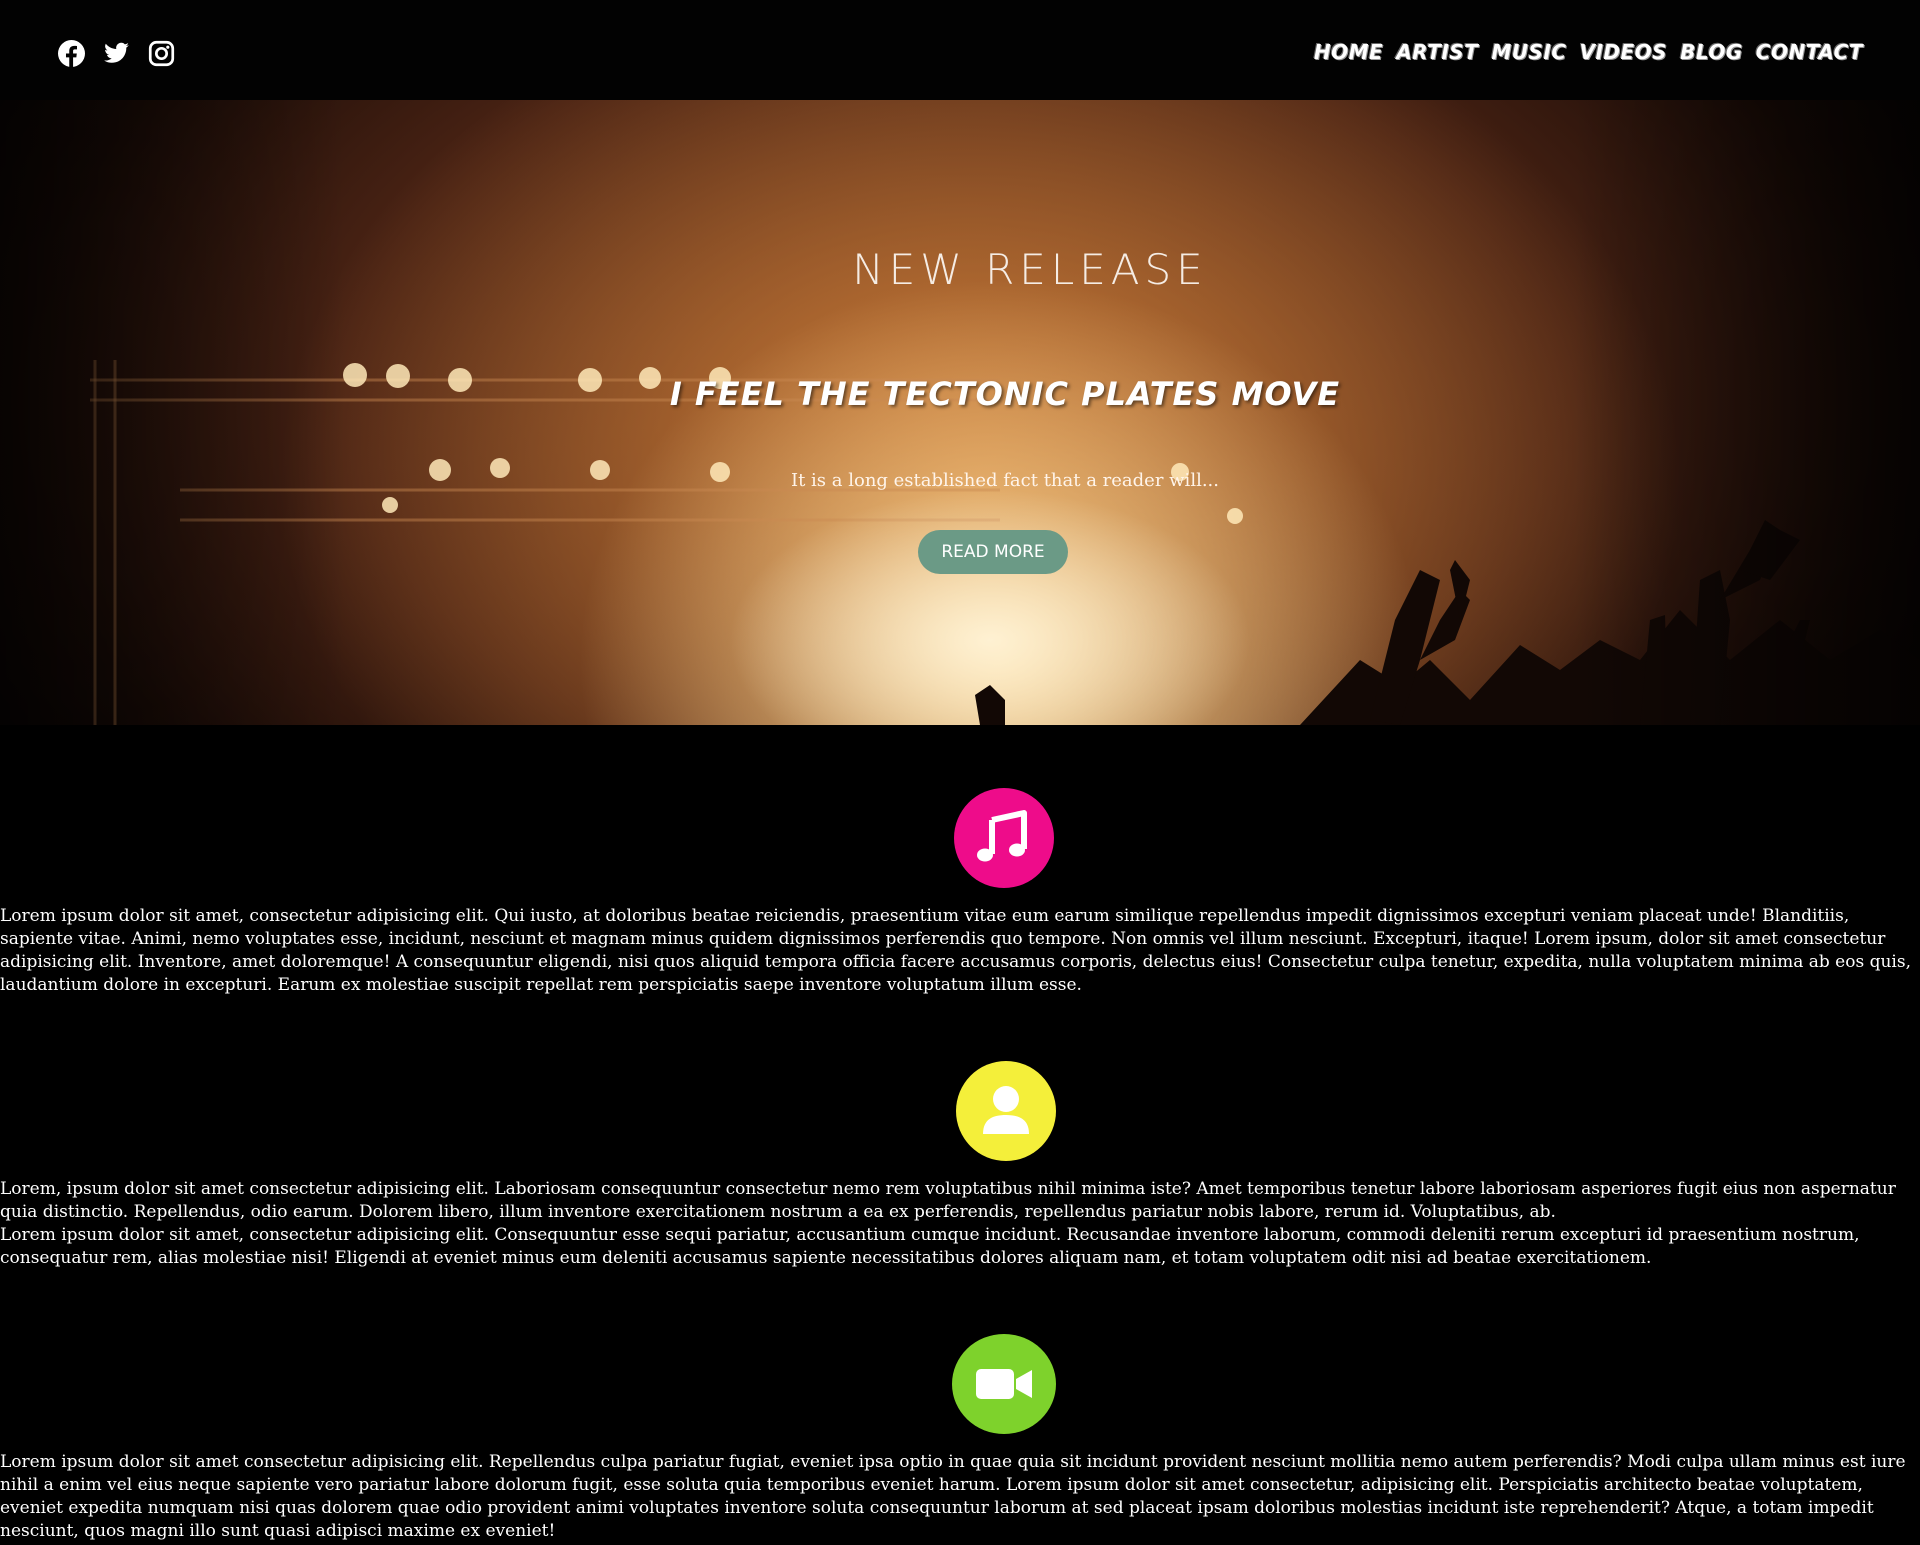  What do you see at coordinates (1006, 1111) in the screenshot?
I see `user-icon` at bounding box center [1006, 1111].